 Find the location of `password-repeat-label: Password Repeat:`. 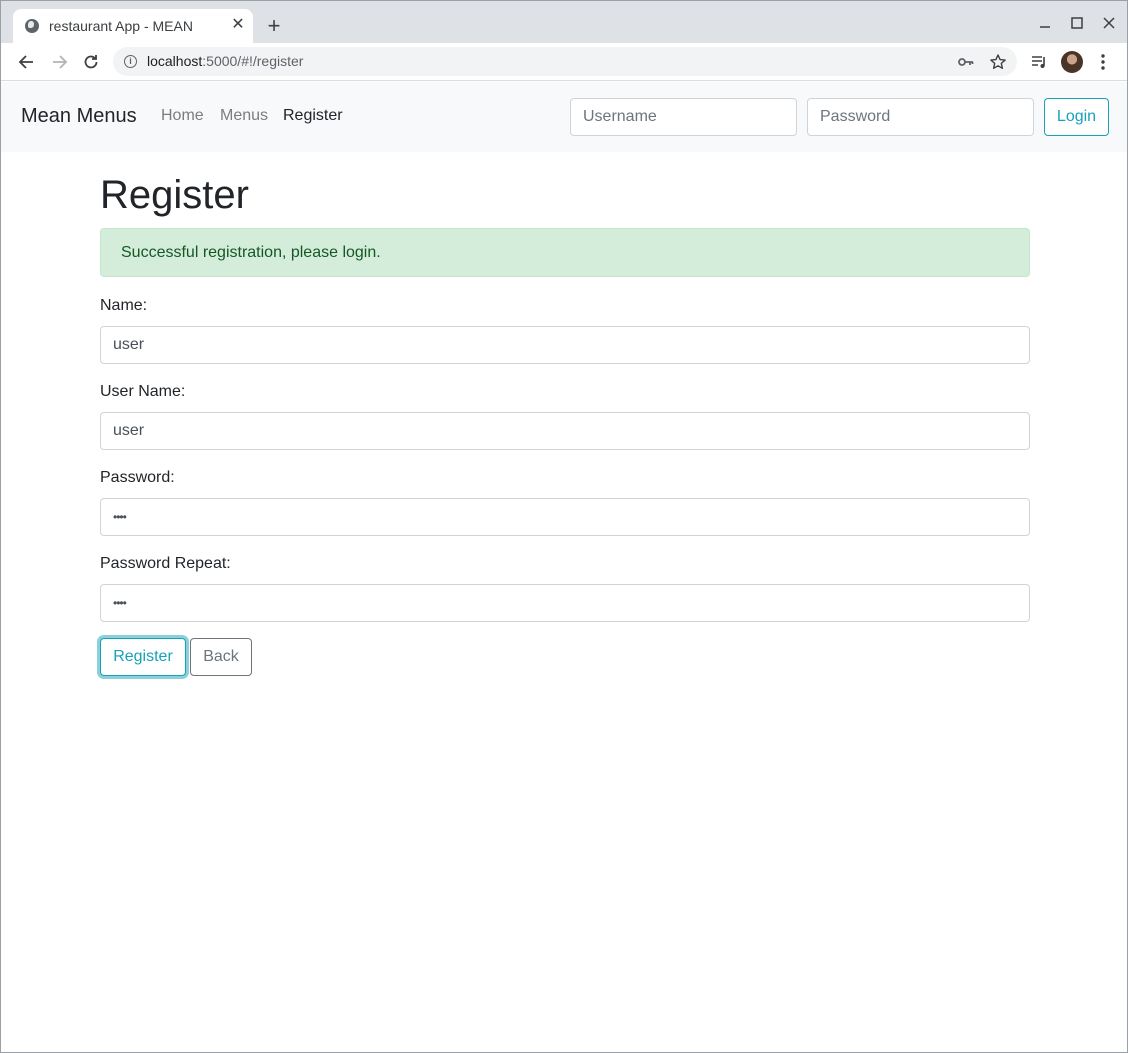

password-repeat-label: Password Repeat: is located at coordinates (165, 563).